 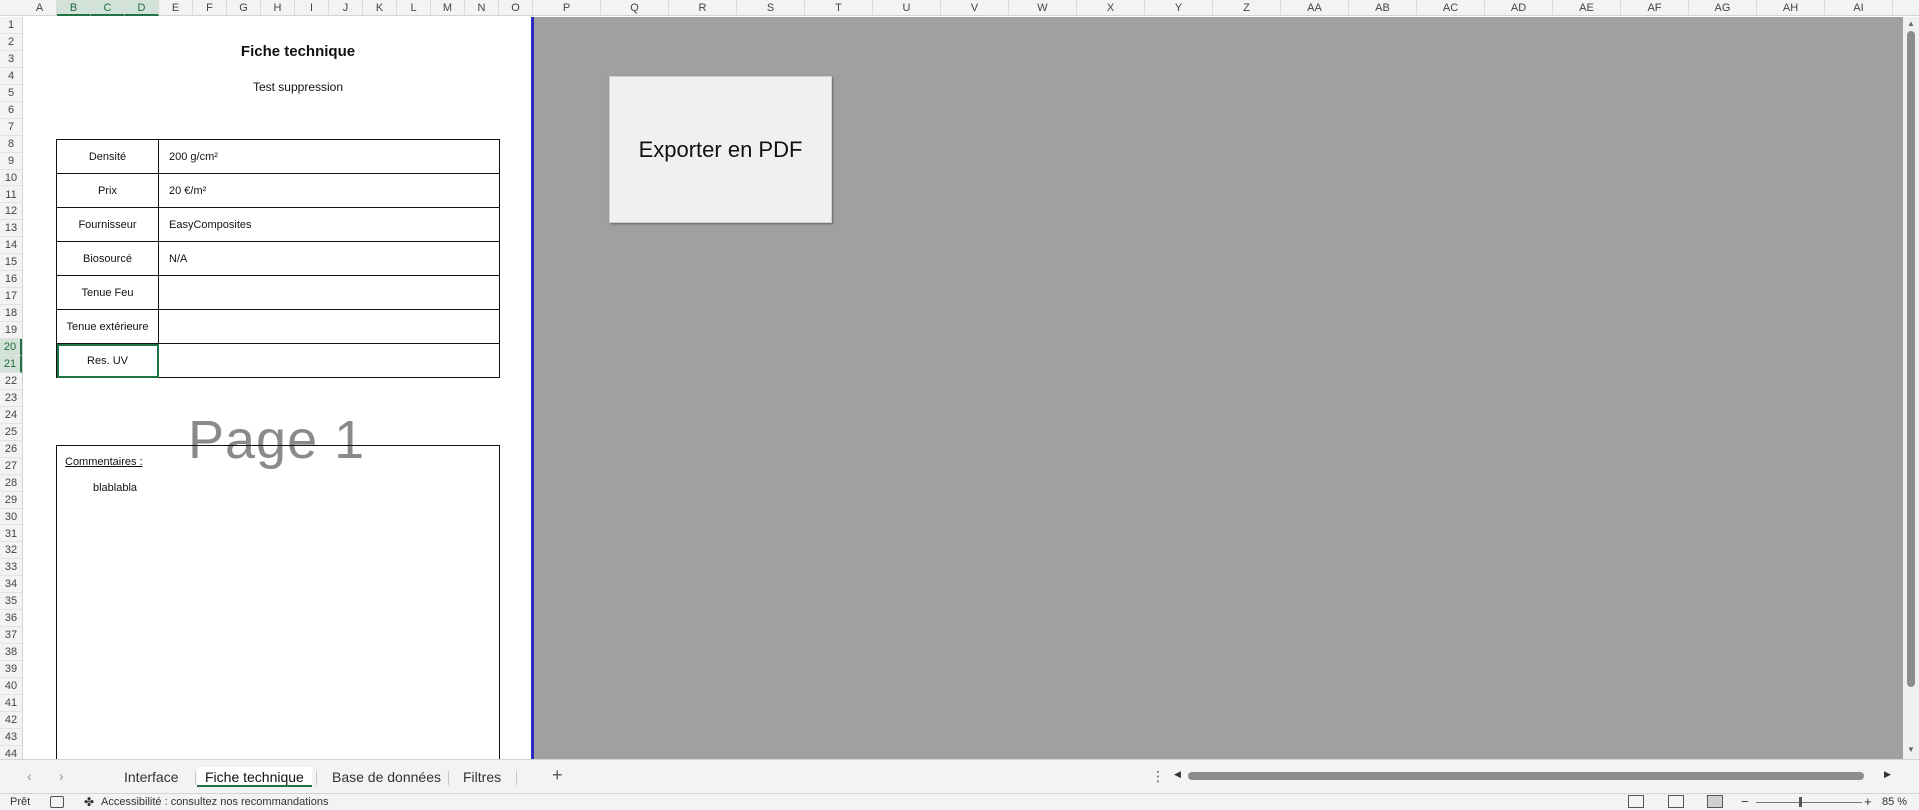 I want to click on row-header-36: 36, so click(x=11, y=619).